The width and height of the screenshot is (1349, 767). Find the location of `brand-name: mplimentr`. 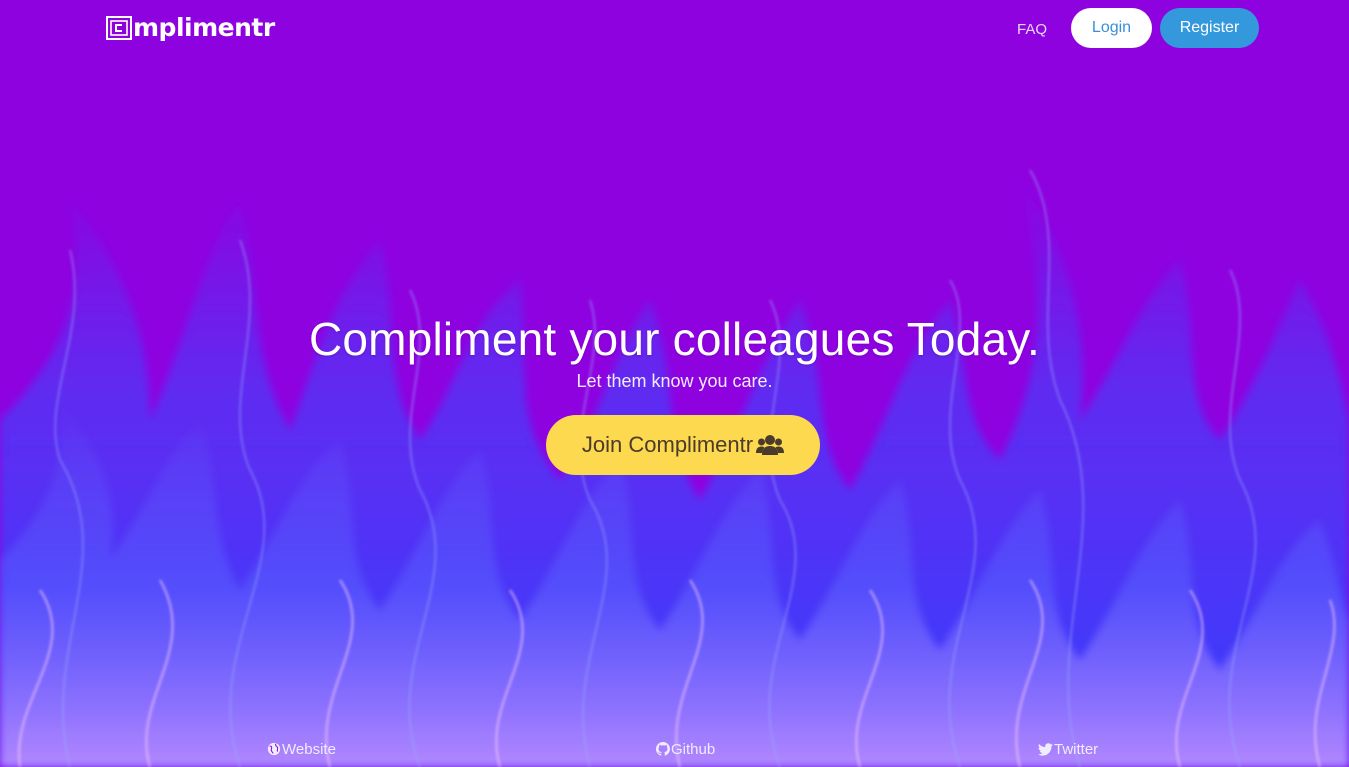

brand-name: mplimentr is located at coordinates (204, 27).